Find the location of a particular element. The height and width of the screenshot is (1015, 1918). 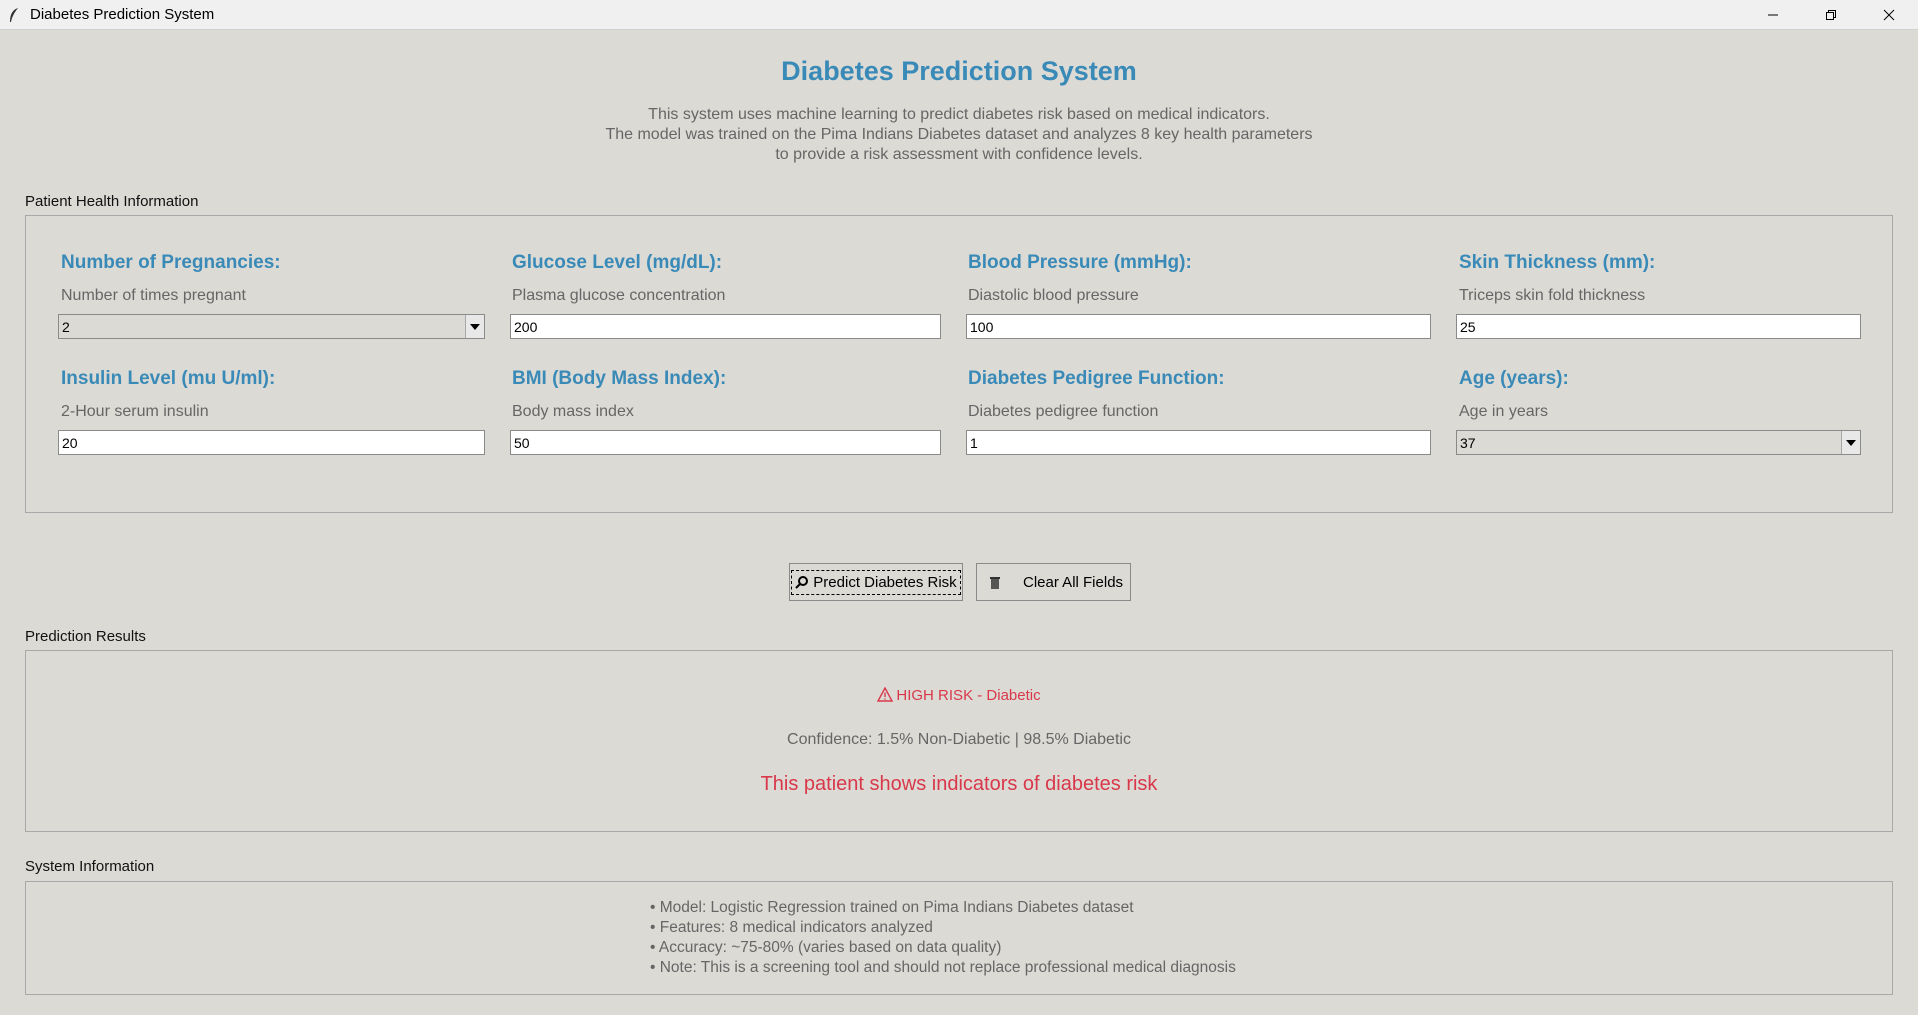

predict-button: Predict Diabetes Risk is located at coordinates (876, 582).